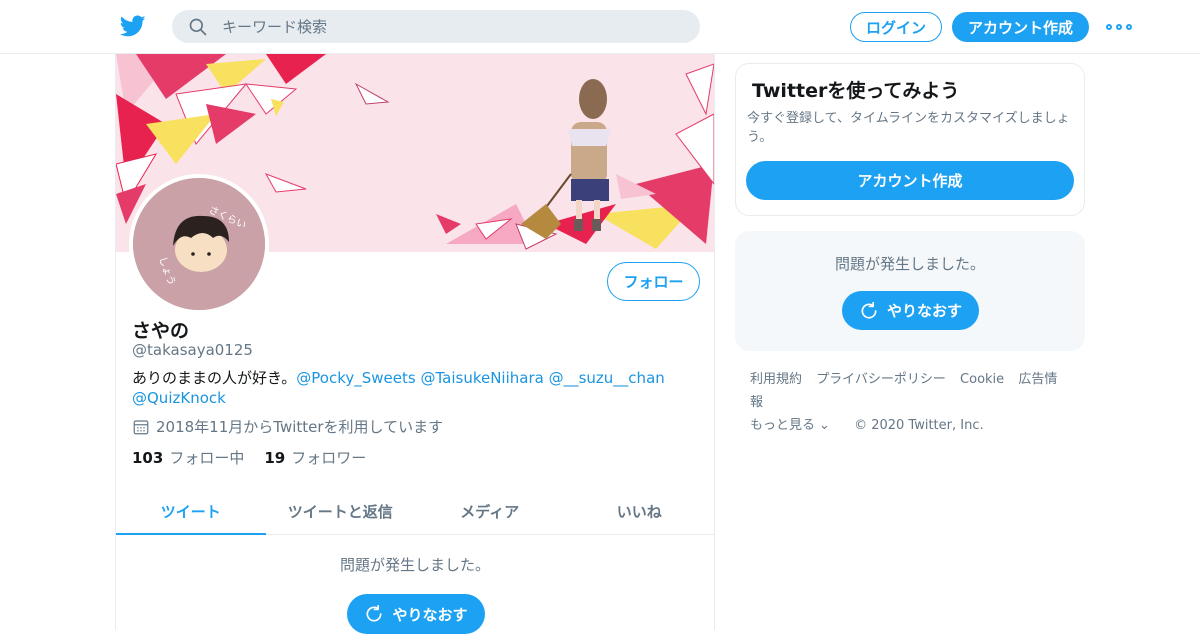 The image size is (1200, 634). I want to click on followers-stat: 19 フォロワー, so click(315, 457).